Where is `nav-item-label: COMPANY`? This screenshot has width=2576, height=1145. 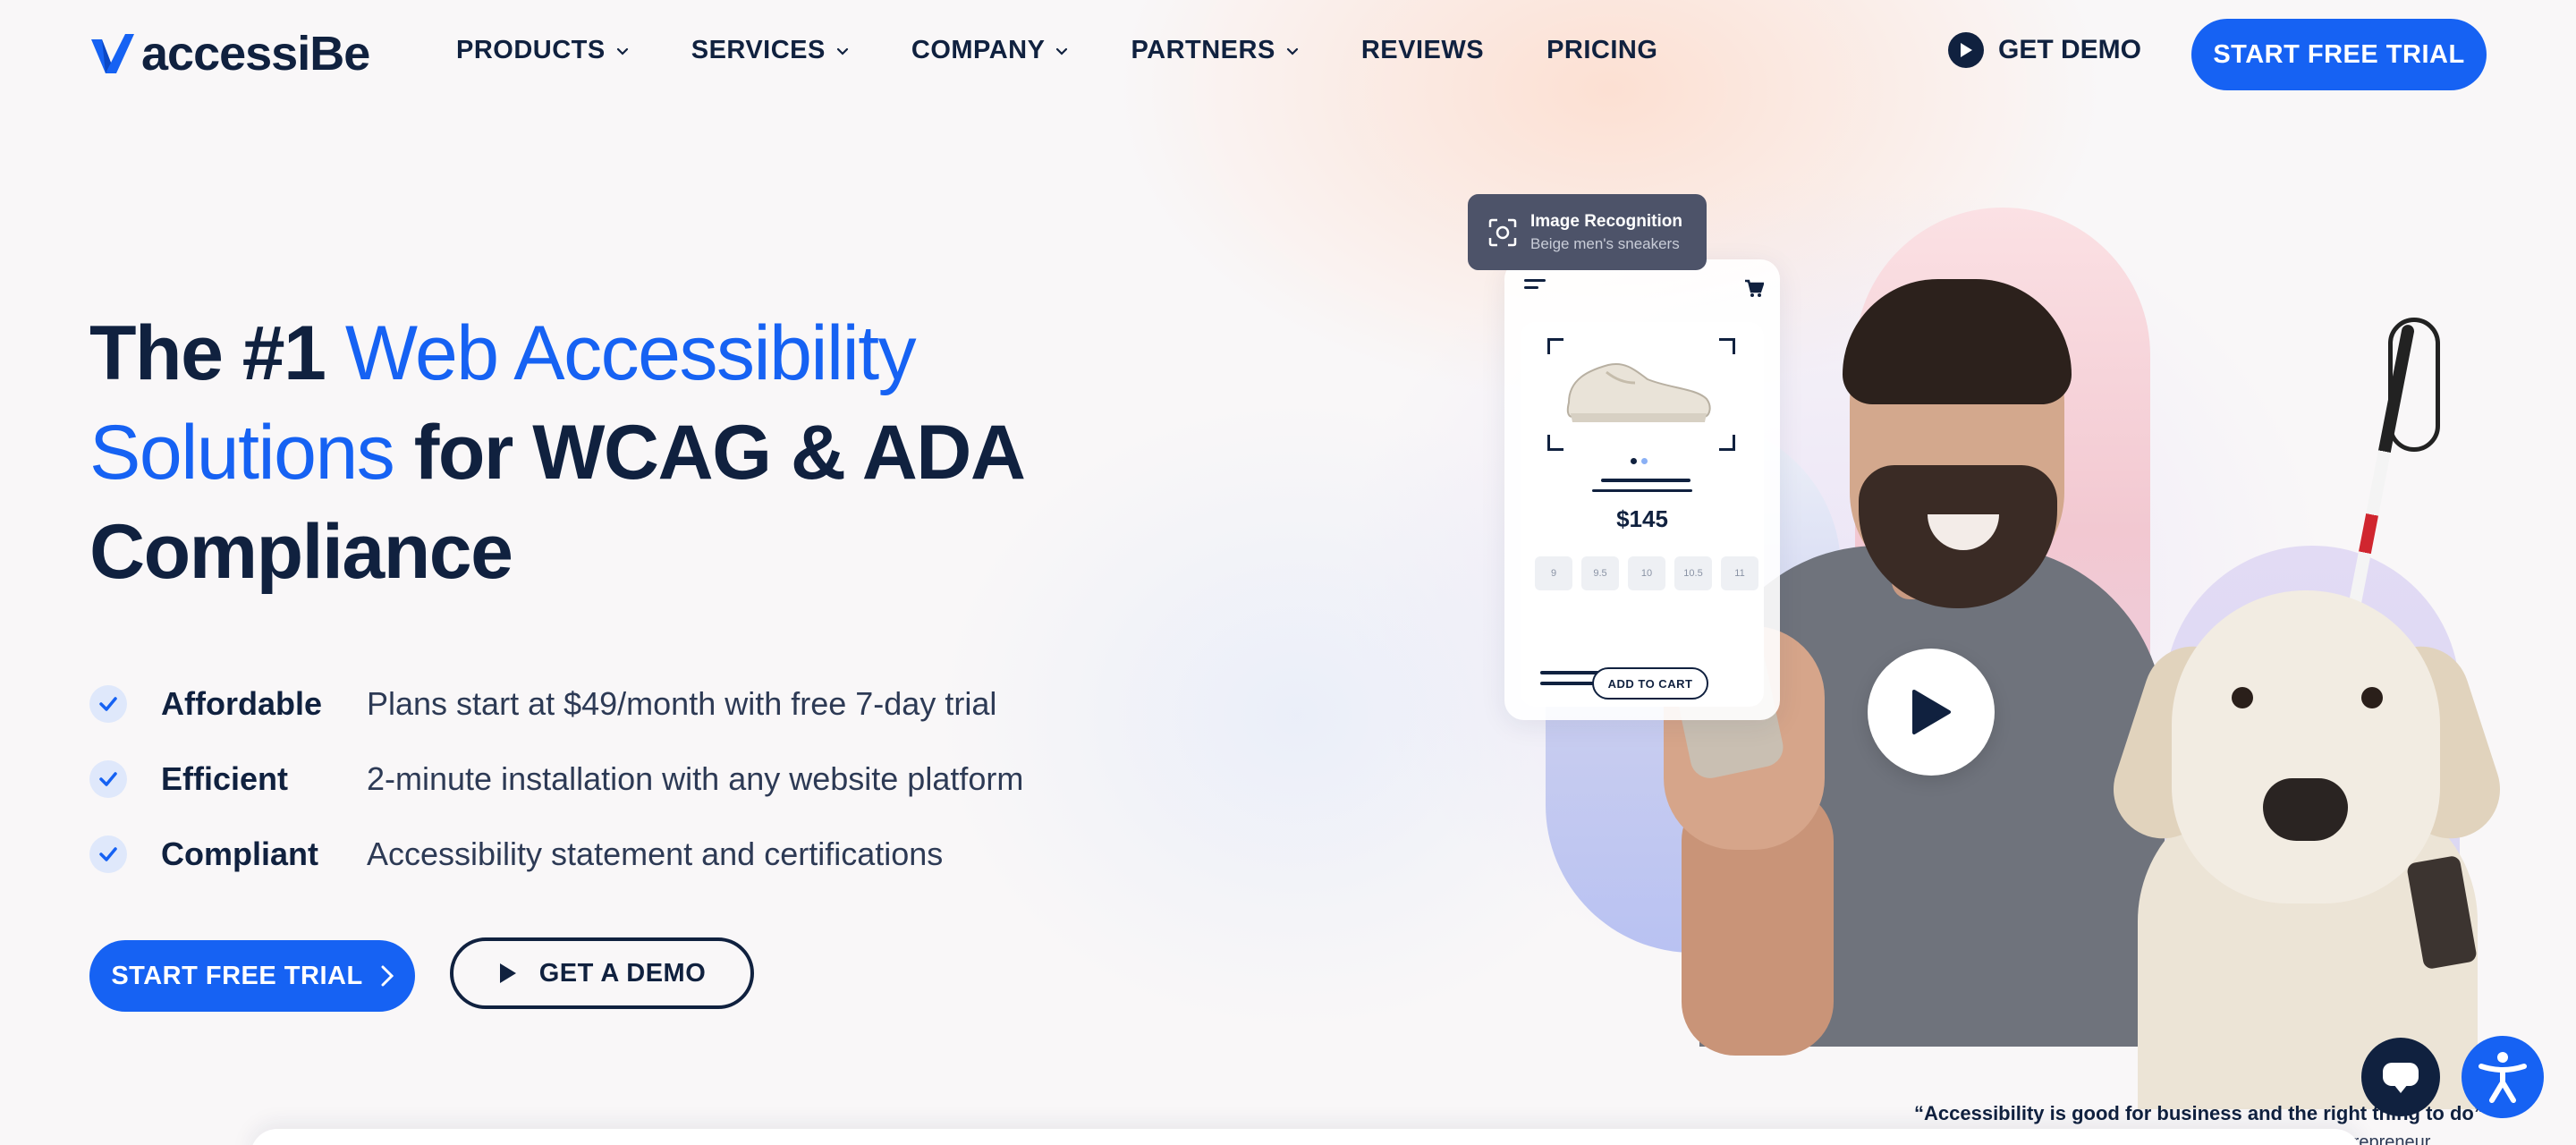 nav-item-label: COMPANY is located at coordinates (978, 50).